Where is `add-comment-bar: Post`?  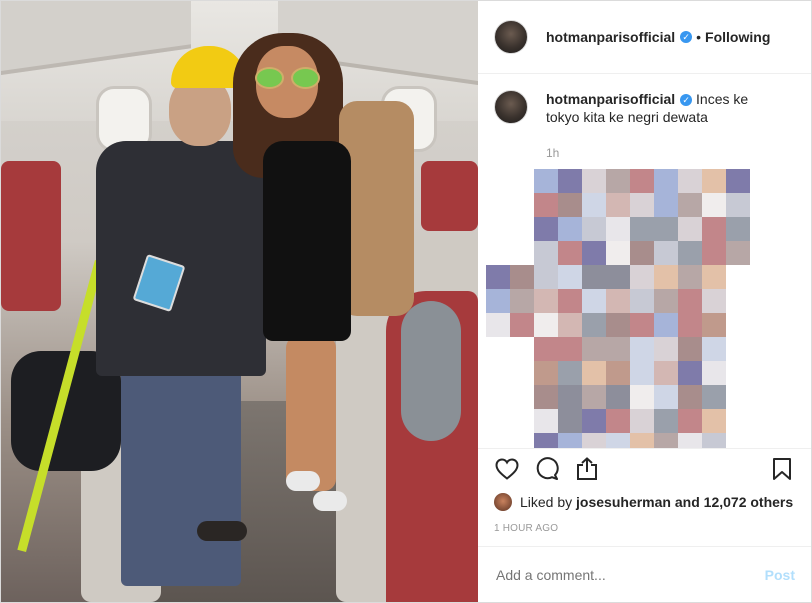 add-comment-bar: Post is located at coordinates (644, 574).